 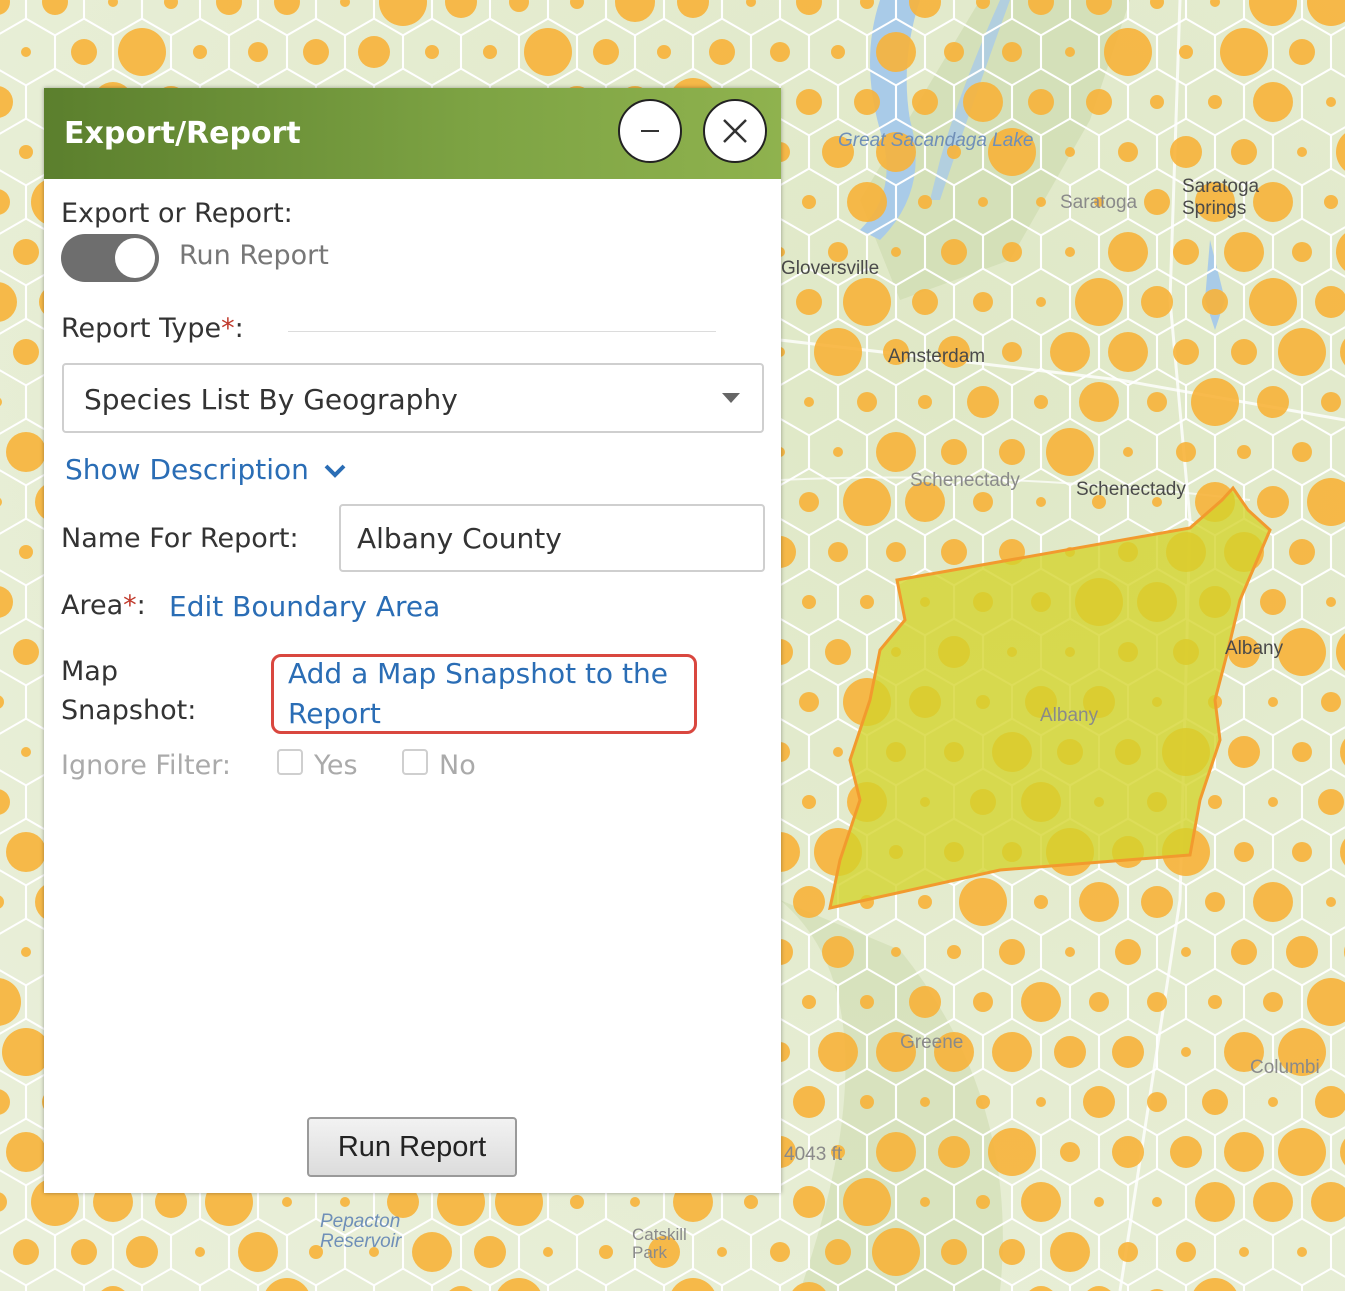 What do you see at coordinates (1069, 715) in the screenshot?
I see `map-label-albany-county: Albany` at bounding box center [1069, 715].